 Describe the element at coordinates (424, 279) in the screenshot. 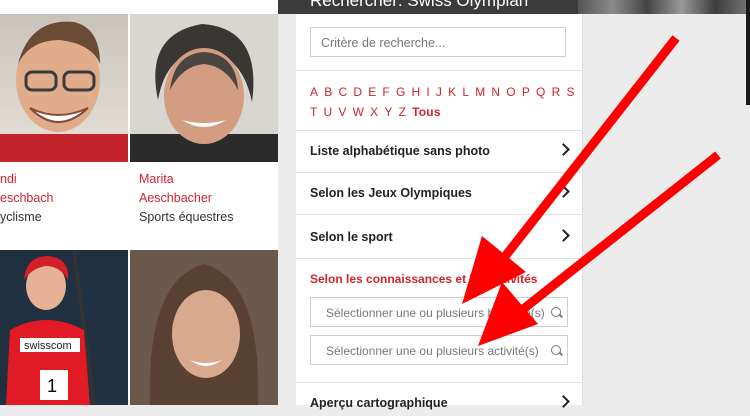

I see `skills-section-title: Selon les connaissances et les activités` at that location.